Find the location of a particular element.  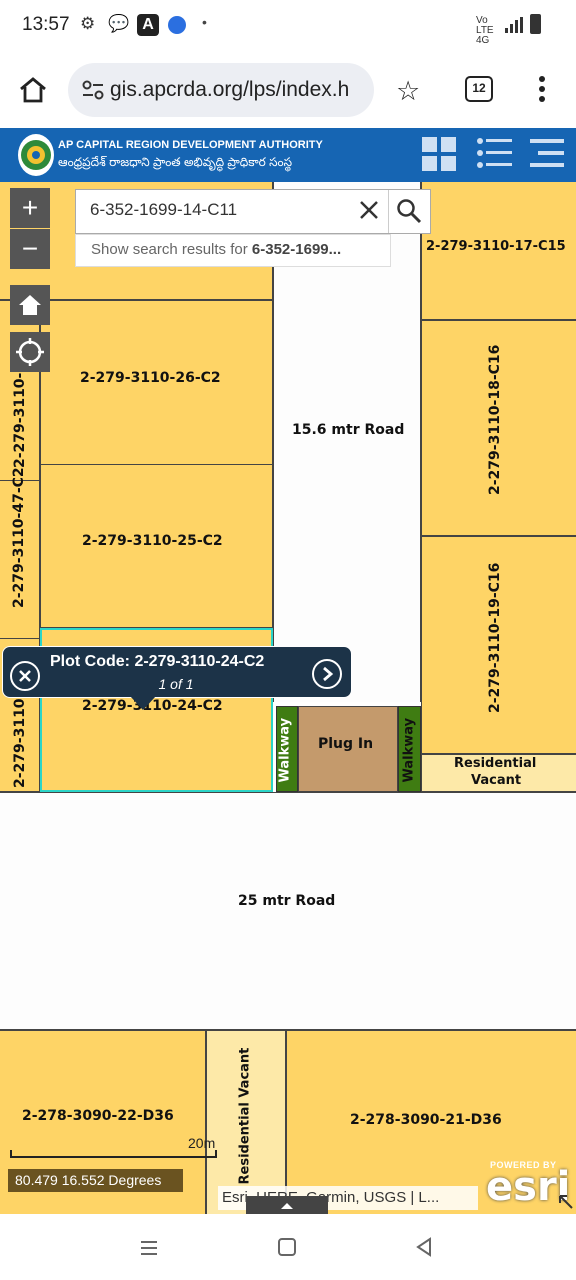

chat-icon: 💬 is located at coordinates (119, 23).